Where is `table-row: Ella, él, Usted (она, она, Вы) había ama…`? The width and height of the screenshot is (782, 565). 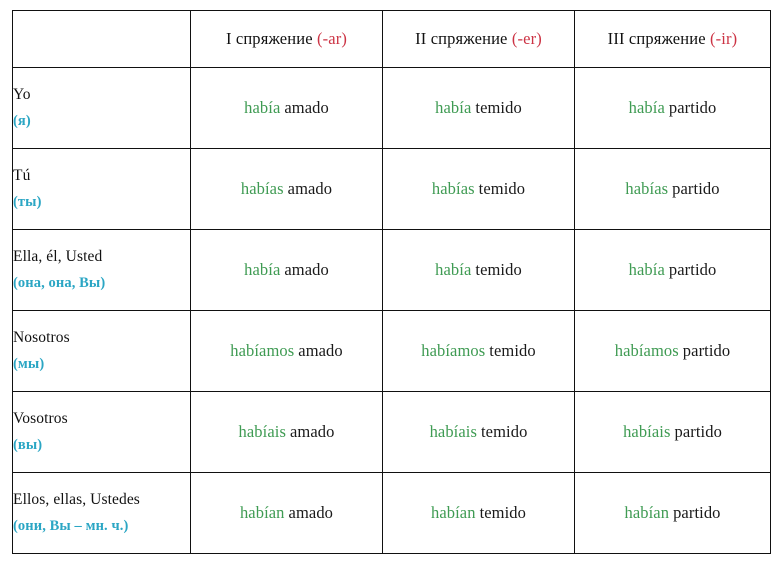
table-row: Ella, él, Usted (она, она, Вы) había ama… is located at coordinates (391, 270).